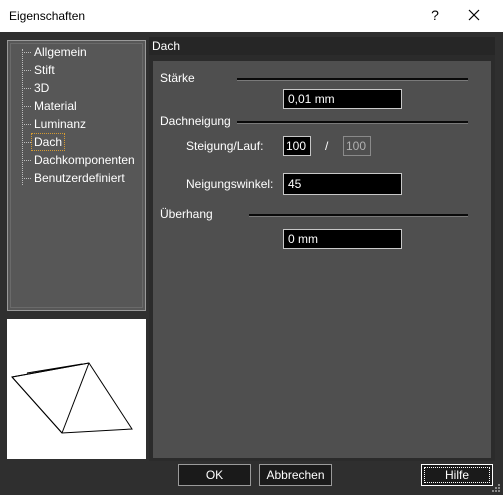 This screenshot has width=503, height=495. Describe the element at coordinates (186, 214) in the screenshot. I see `ueberhang-group-label: Überhang` at that location.